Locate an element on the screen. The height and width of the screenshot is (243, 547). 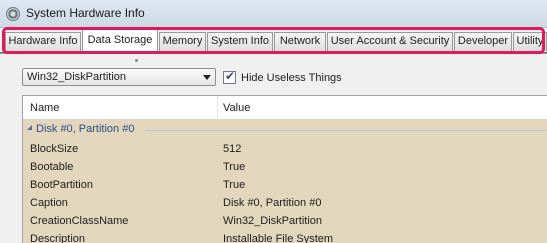
property-value: Disk #0, Partition #0 is located at coordinates (272, 203).